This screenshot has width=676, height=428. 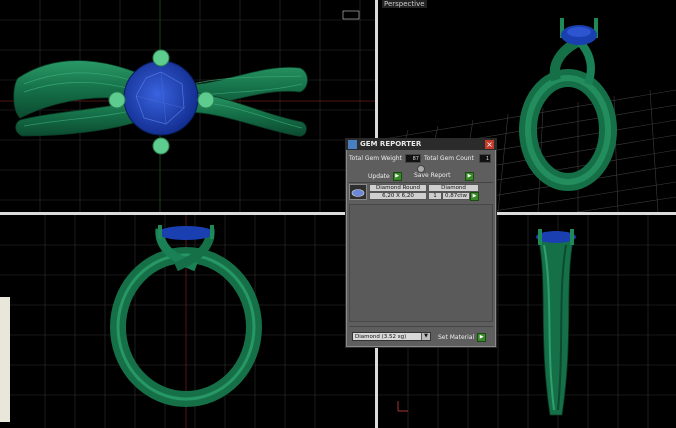 I want to click on chevron-down-icon: ▼, so click(x=425, y=336).